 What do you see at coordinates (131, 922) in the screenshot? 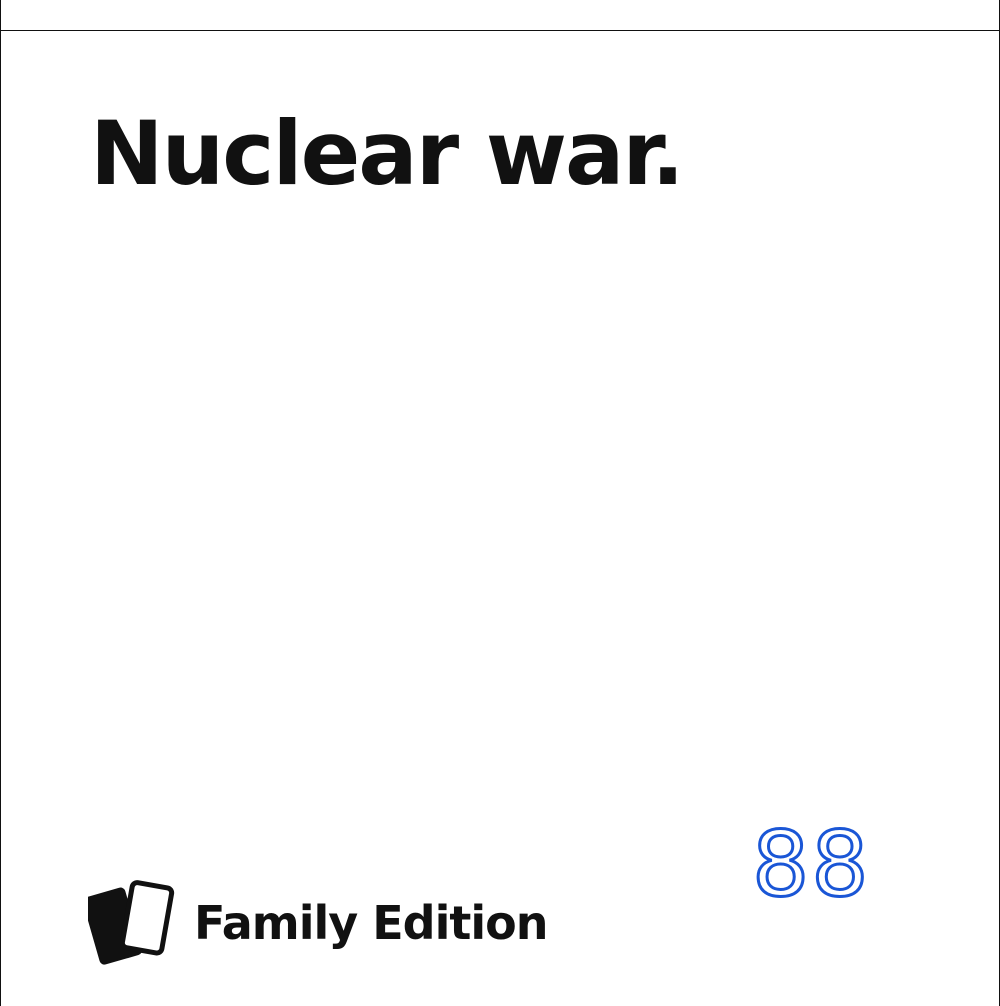
I see `stacked-cards-icon` at bounding box center [131, 922].